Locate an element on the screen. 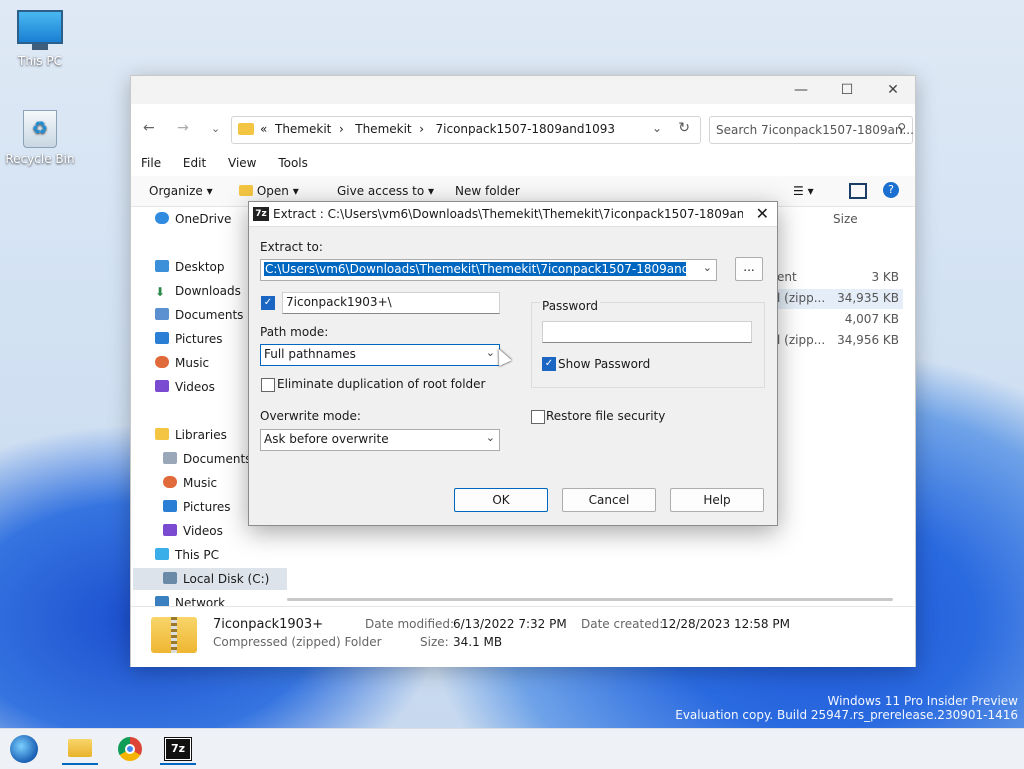  refresh-icon: ↻ is located at coordinates (684, 128).